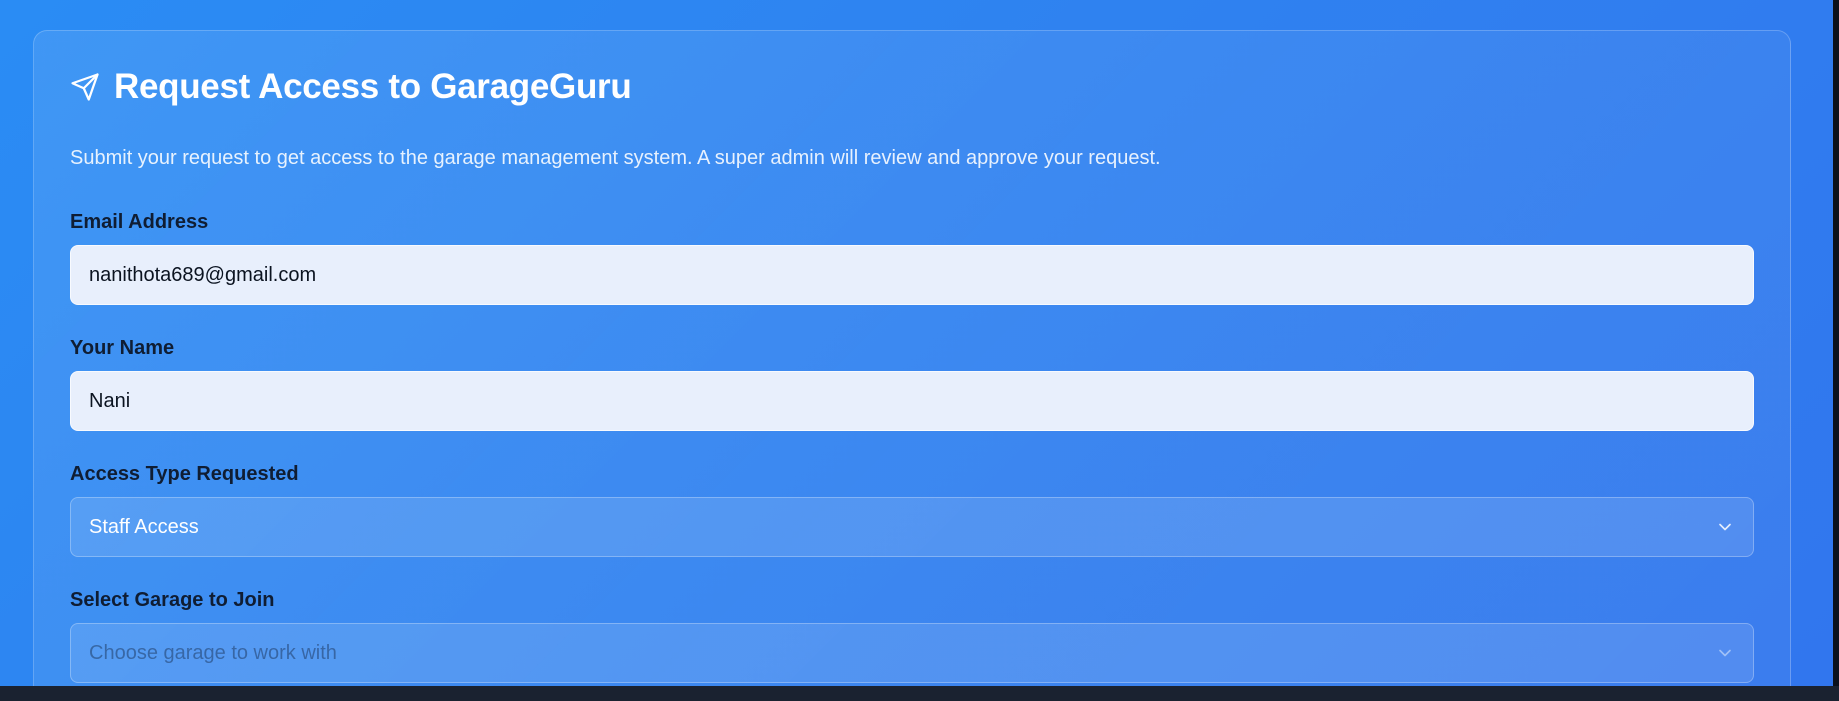 This screenshot has width=1839, height=701. What do you see at coordinates (213, 652) in the screenshot?
I see `garage-placeholder: Choose garage to work with` at bounding box center [213, 652].